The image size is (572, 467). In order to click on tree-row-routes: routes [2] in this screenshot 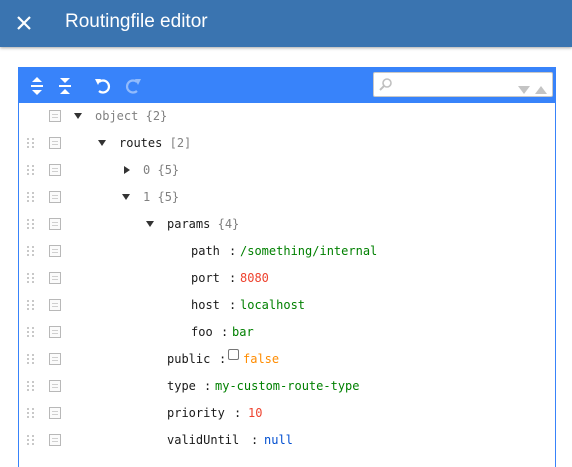, I will do `click(287, 143)`.